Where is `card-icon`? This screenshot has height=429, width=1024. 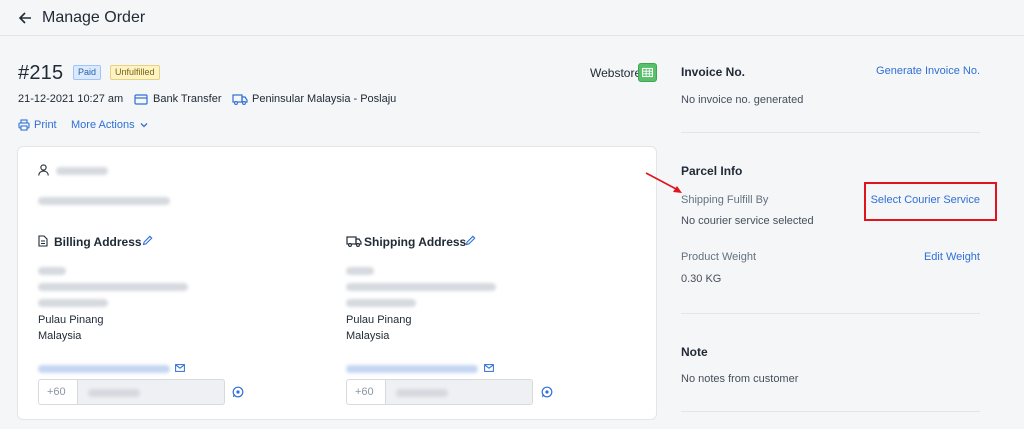
card-icon is located at coordinates (141, 99).